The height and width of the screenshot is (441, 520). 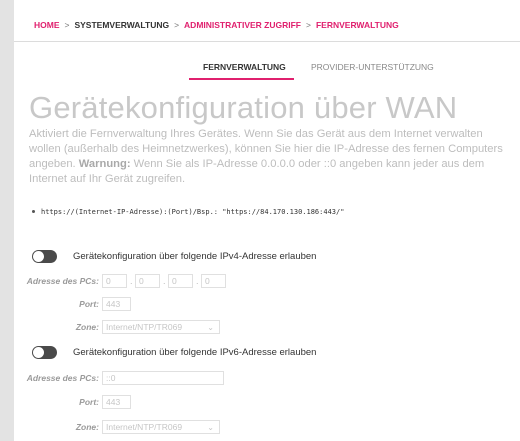 I want to click on ipv6-address-label: Adresse des PCs:, so click(x=62, y=378).